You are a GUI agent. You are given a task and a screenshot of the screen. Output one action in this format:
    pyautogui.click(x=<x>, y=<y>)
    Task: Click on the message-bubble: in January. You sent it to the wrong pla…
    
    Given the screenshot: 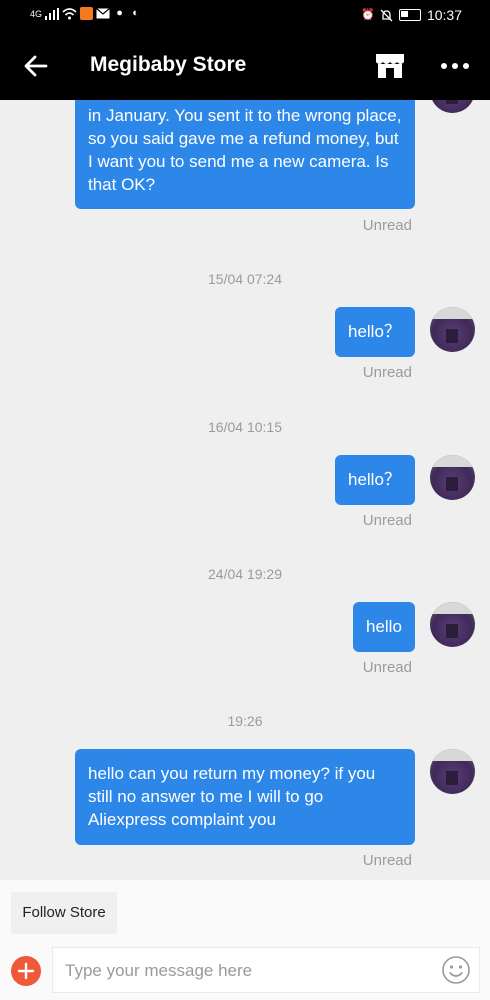 What is the action you would take?
    pyautogui.click(x=245, y=154)
    